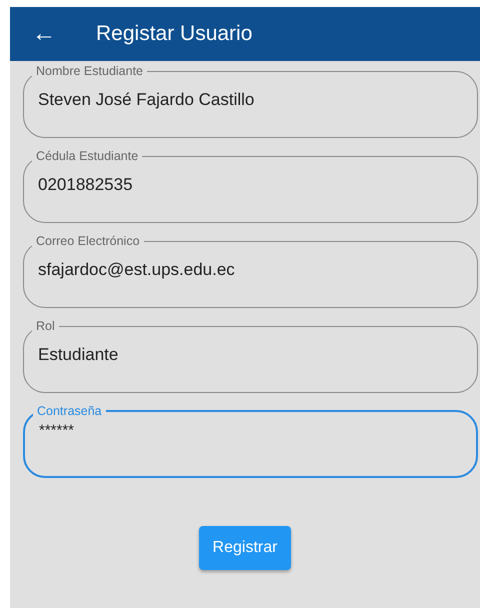 This screenshot has width=480, height=613. I want to click on field-label: Correo Electrónico, so click(88, 241).